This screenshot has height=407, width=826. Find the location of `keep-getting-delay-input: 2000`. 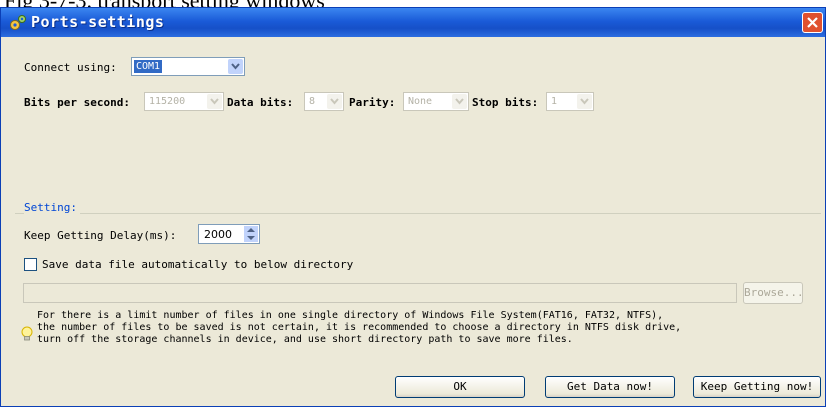

keep-getting-delay-input: 2000 is located at coordinates (229, 234).